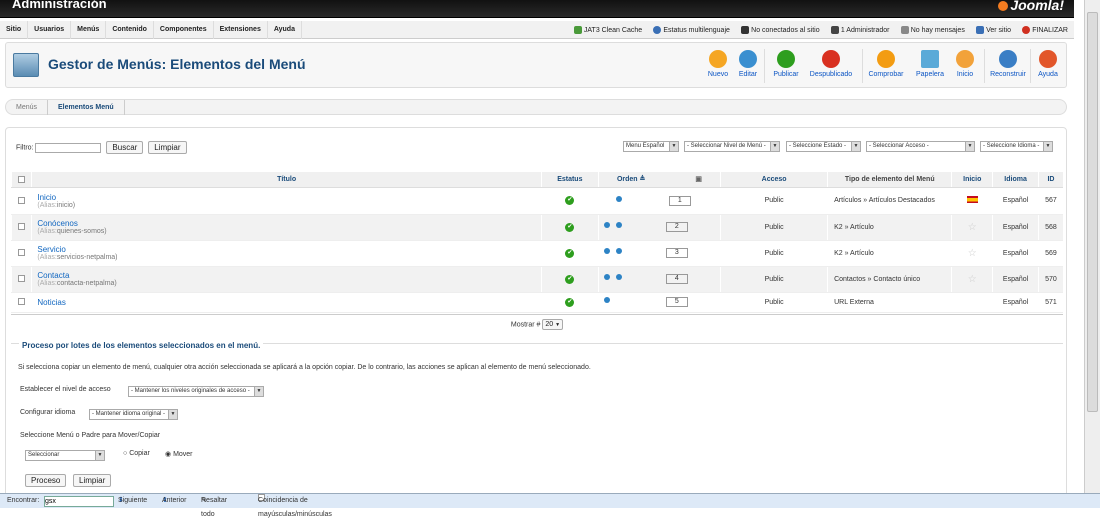 This screenshot has height=522, width=1100. I want to click on batch-clear-button: Limpiar, so click(92, 480).